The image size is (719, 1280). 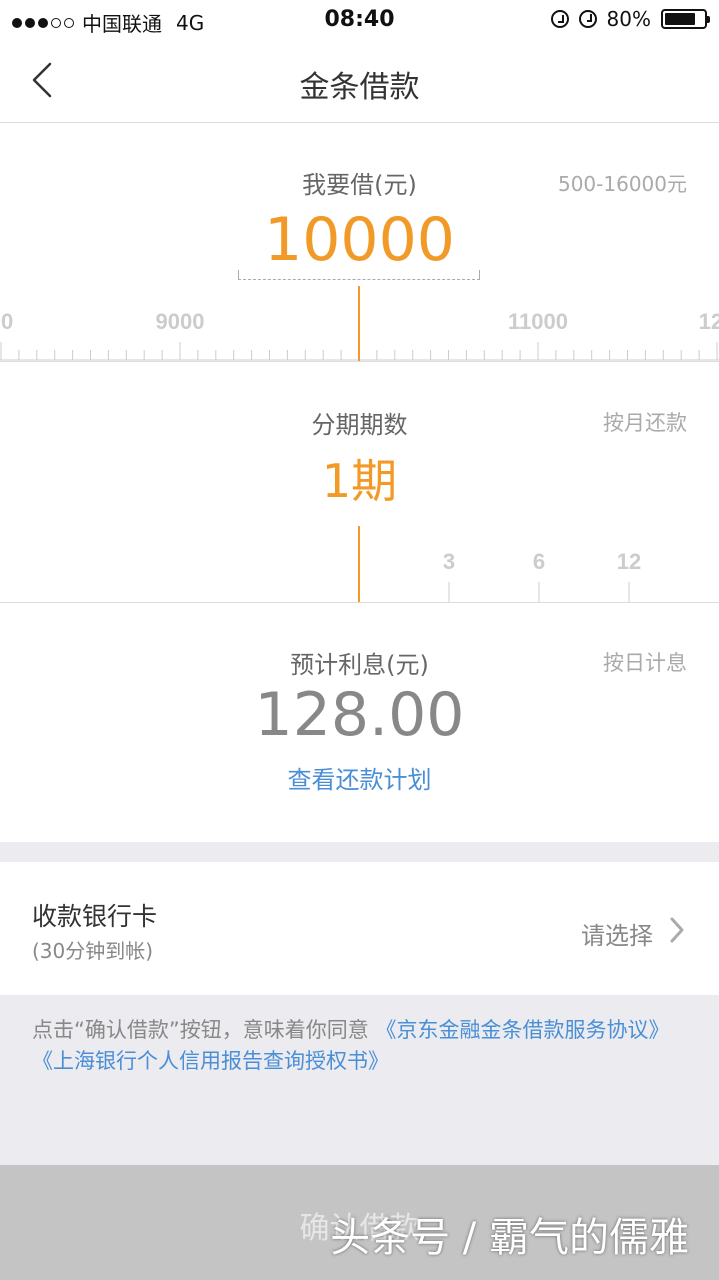 I want to click on status-bar: 中国联通 4G 08:40 80%, so click(x=359, y=20).